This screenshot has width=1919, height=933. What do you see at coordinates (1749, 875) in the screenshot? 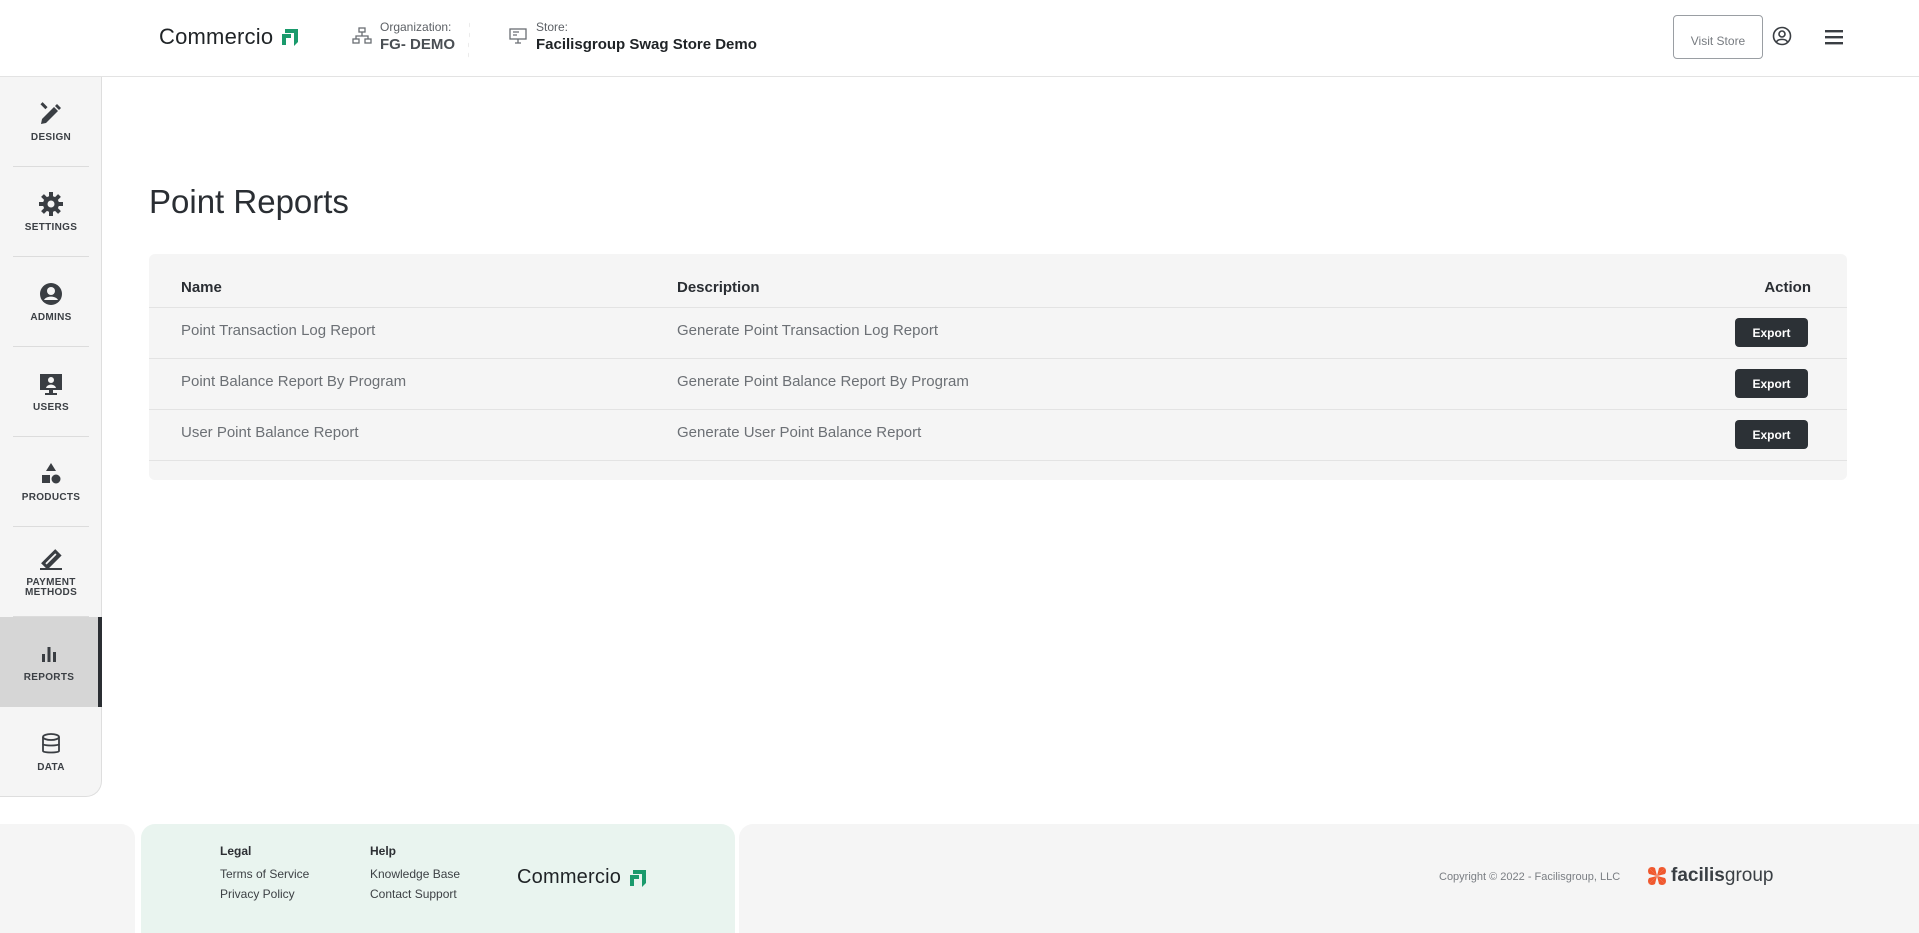
I see `brand-light: group` at bounding box center [1749, 875].